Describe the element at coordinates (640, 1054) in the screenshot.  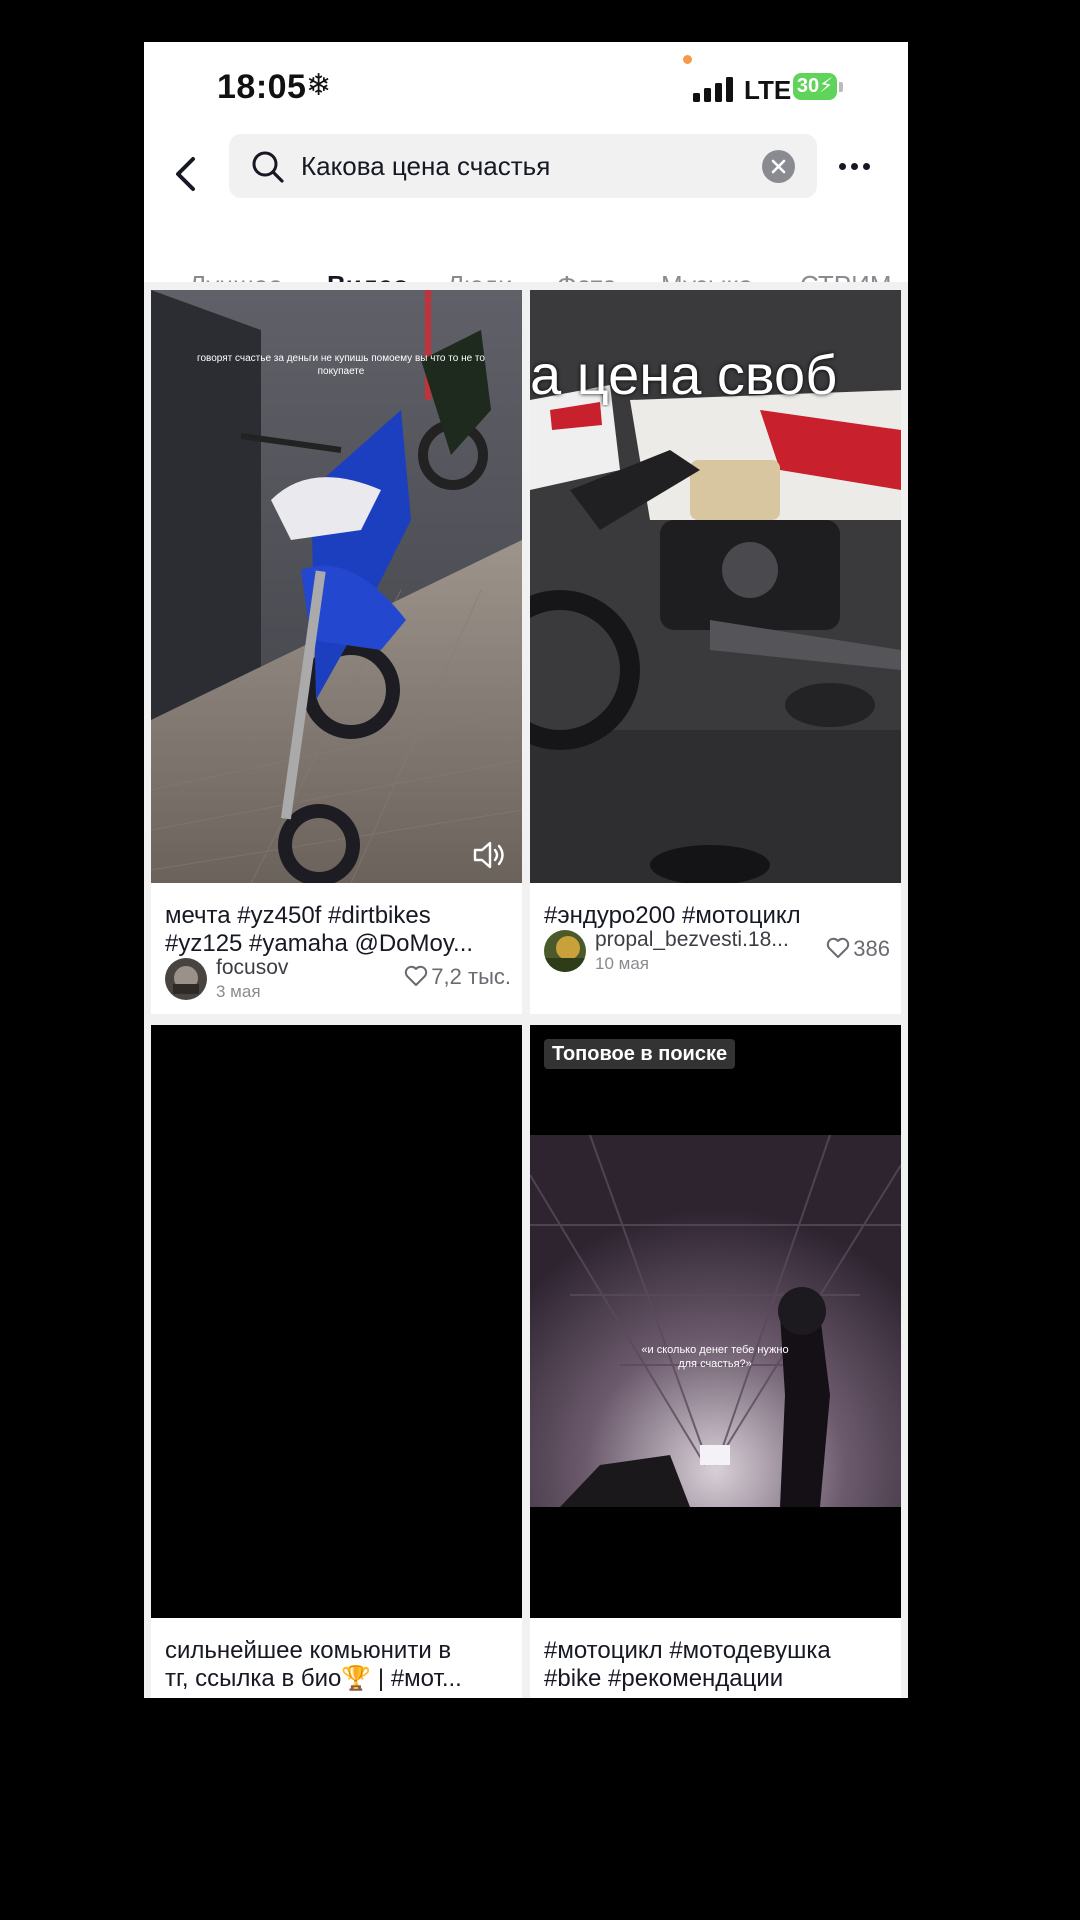
I see `top-in-search-badge: Топовое в поиске` at that location.